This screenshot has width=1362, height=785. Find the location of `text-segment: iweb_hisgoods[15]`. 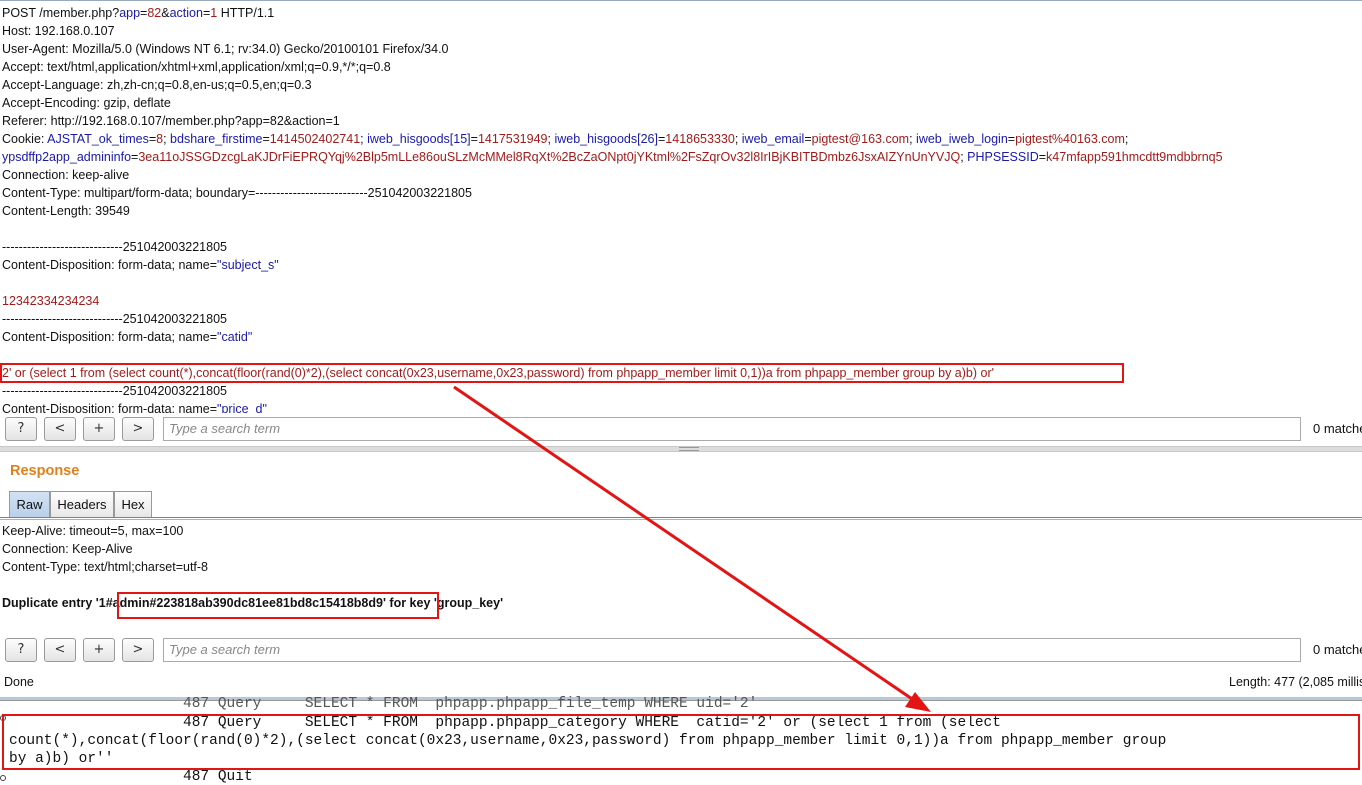

text-segment: iweb_hisgoods[15] is located at coordinates (419, 139).